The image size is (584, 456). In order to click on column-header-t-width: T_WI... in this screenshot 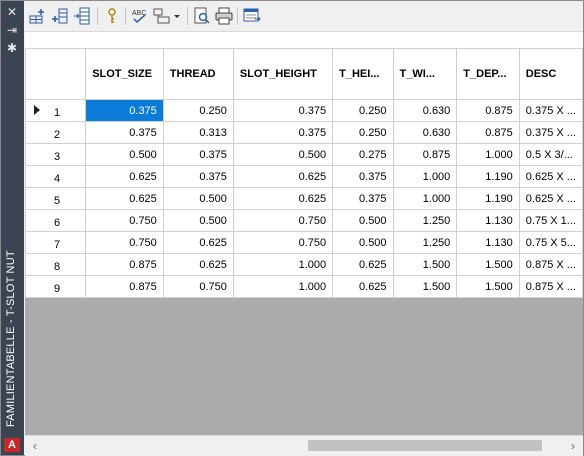, I will do `click(425, 74)`.